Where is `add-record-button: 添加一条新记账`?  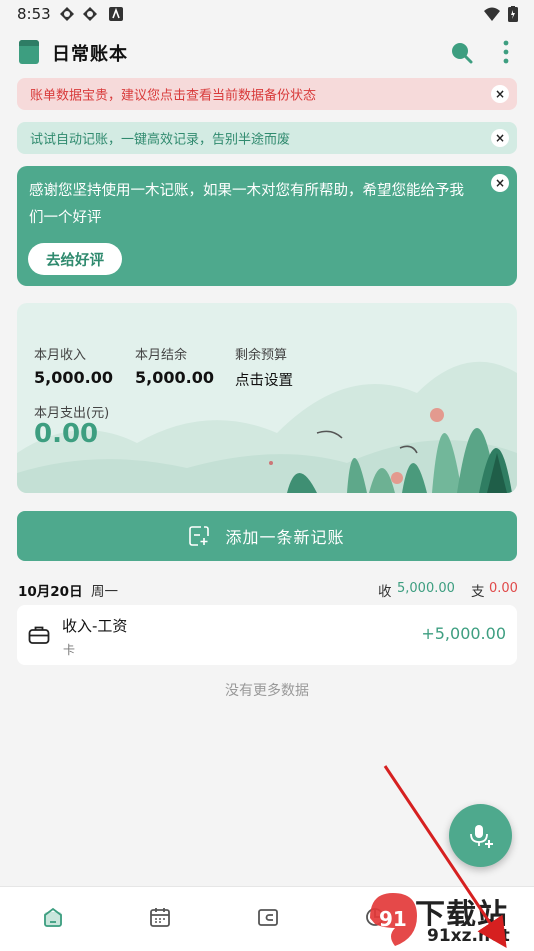
add-record-button: 添加一条新记账 is located at coordinates (267, 536).